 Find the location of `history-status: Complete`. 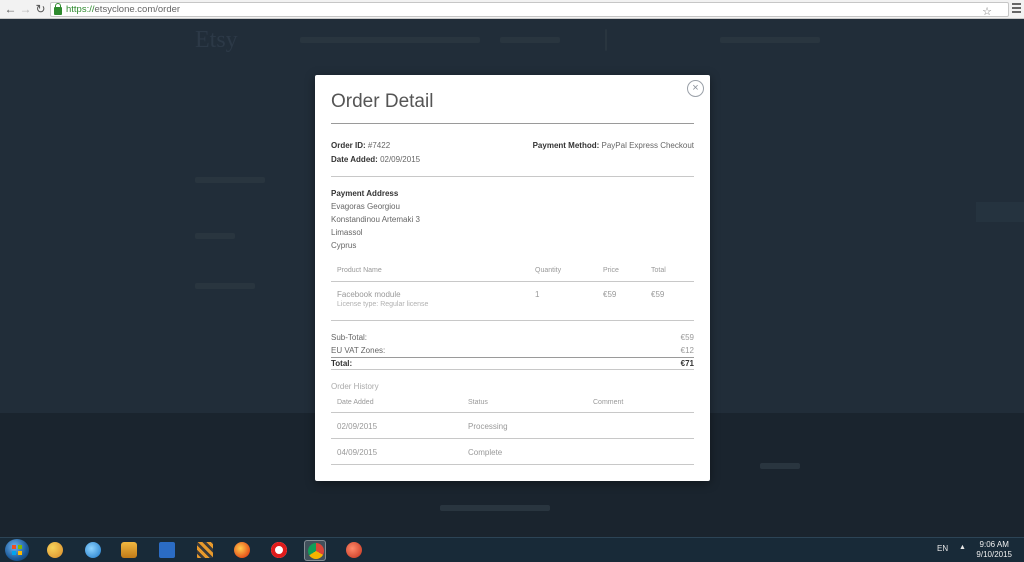

history-status: Complete is located at coordinates (485, 452).